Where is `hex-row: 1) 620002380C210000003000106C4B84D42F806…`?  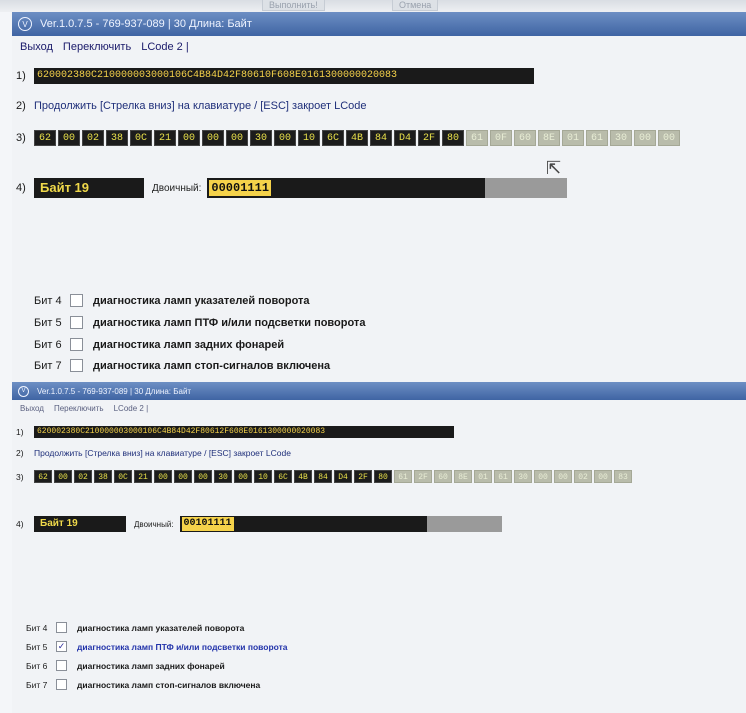
hex-row: 1) 620002380C210000003000106C4B84D42F806… is located at coordinates (233, 432).